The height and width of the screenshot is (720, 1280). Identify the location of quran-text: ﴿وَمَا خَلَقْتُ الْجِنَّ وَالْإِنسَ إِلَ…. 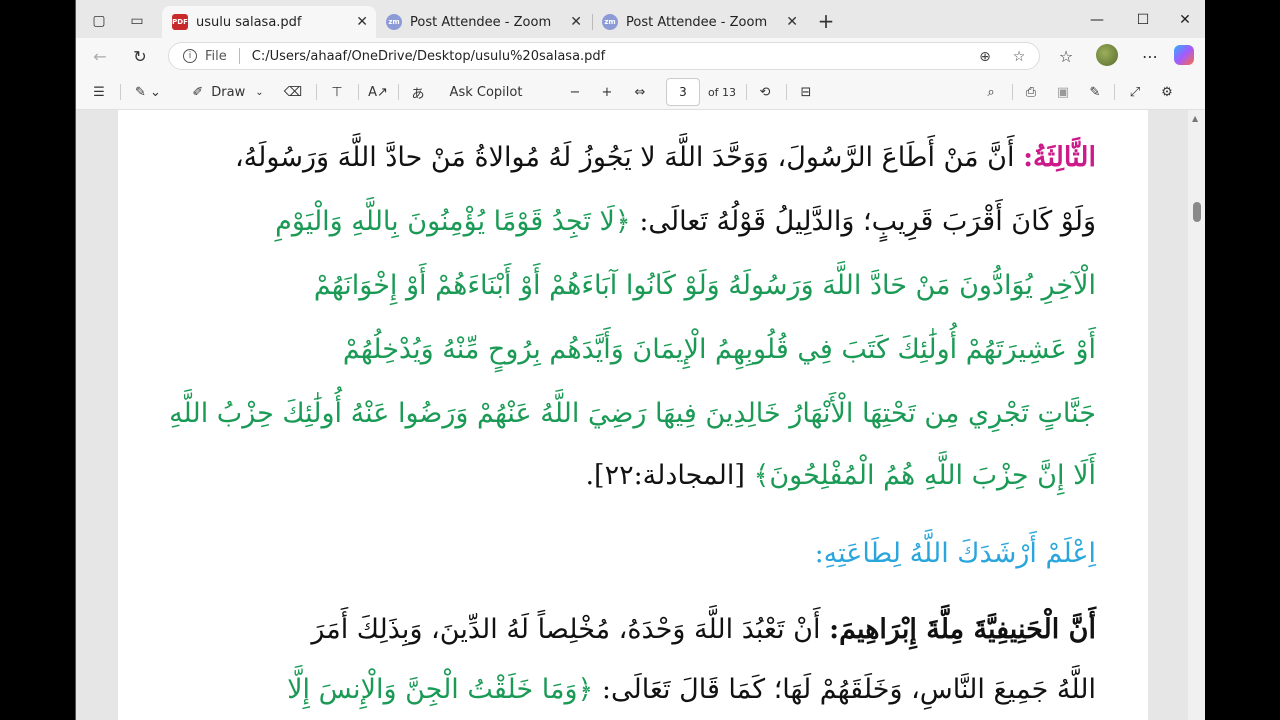
(440, 689).